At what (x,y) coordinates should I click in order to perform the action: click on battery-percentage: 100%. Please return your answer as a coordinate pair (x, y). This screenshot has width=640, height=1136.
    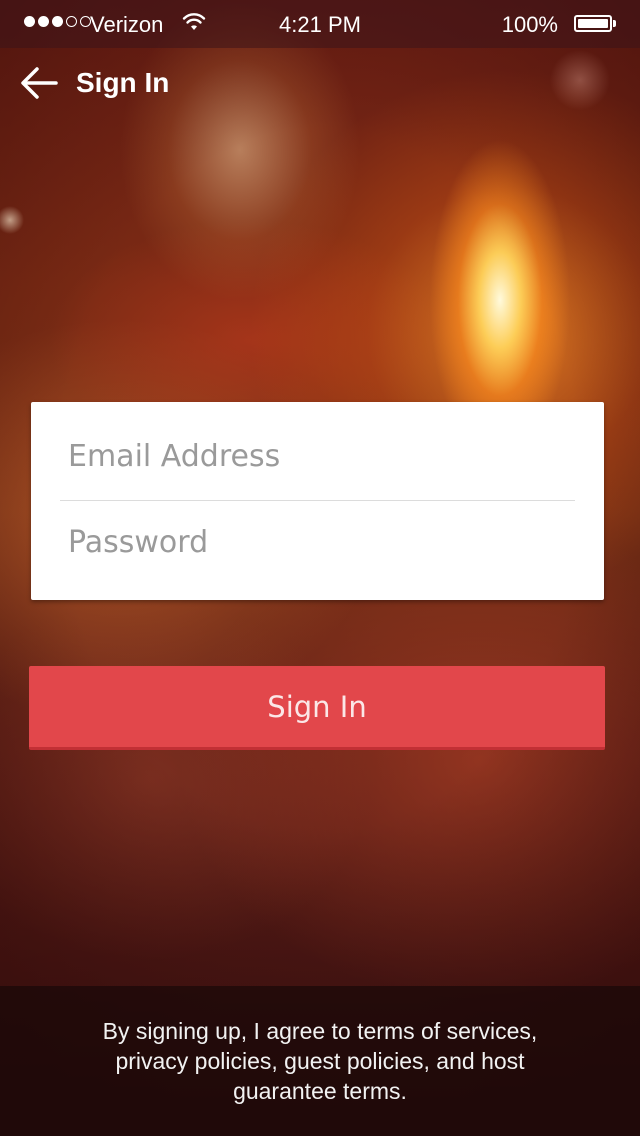
    Looking at the image, I should click on (529, 24).